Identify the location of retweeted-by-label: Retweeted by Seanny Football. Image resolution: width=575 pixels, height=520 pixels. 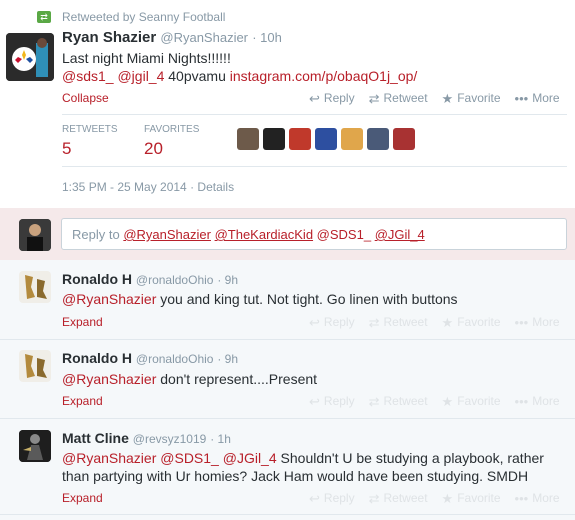
(144, 17).